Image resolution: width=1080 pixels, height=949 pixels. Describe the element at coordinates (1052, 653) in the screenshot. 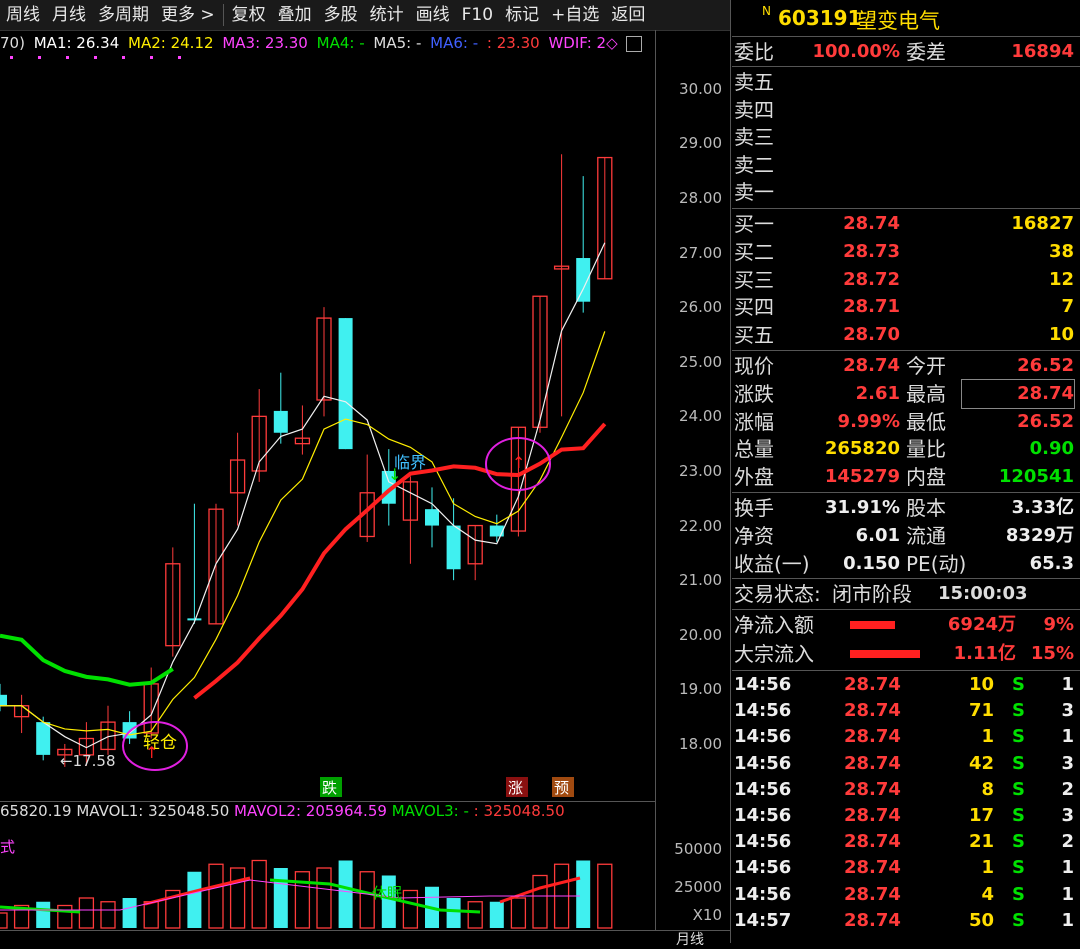

I see `flow-pct: 15%` at that location.